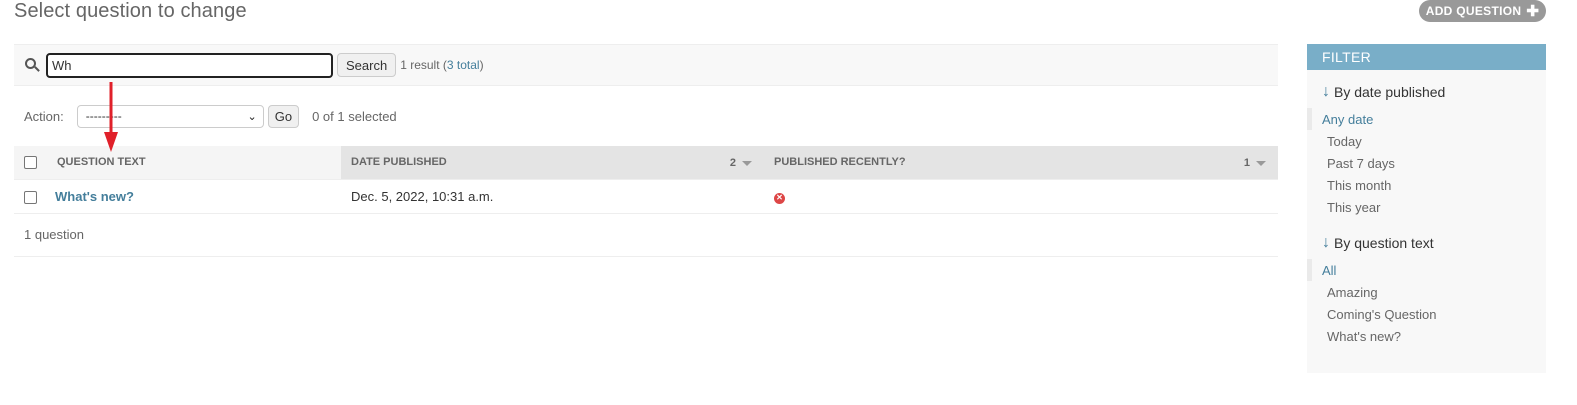 This screenshot has height=405, width=1577. I want to click on sort-priority: 2, so click(732, 163).